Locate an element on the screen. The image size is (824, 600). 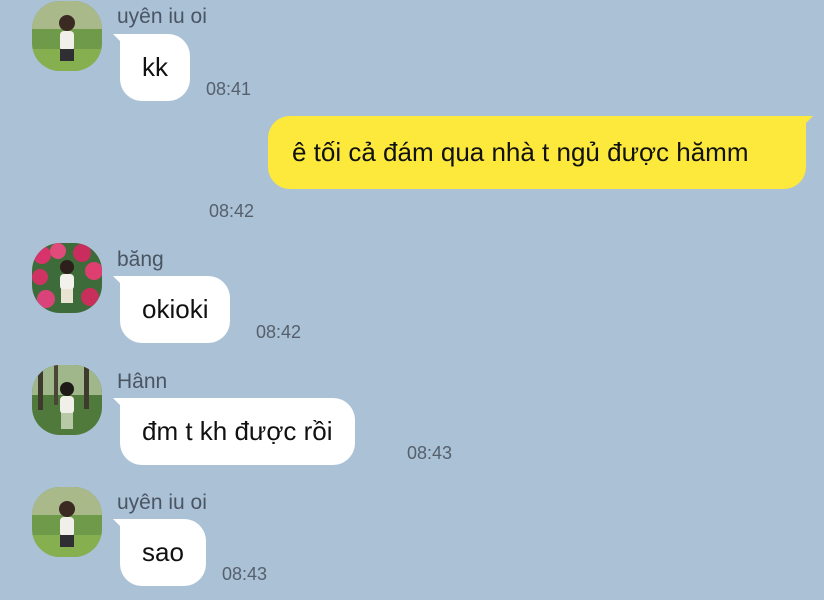
avatar-hann is located at coordinates (67, 400).